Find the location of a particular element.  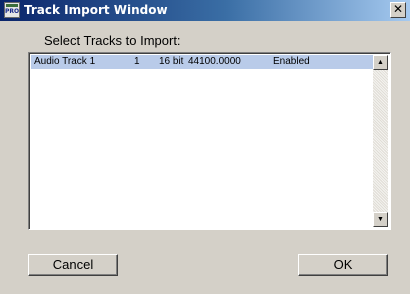

track-sample-rate: 44100.0000 is located at coordinates (214, 61).